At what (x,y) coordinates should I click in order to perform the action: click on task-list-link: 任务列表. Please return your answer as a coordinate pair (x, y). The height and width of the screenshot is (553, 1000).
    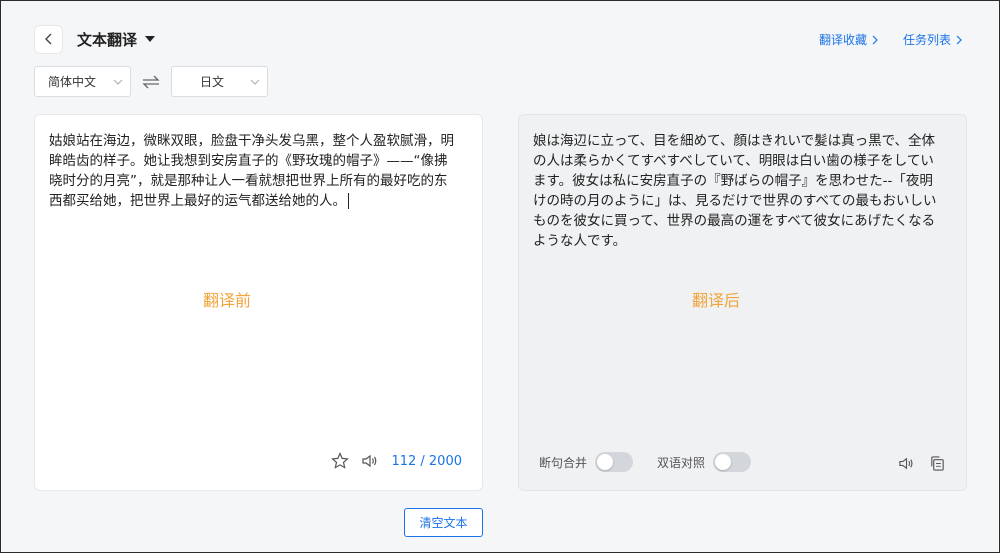
    Looking at the image, I should click on (933, 39).